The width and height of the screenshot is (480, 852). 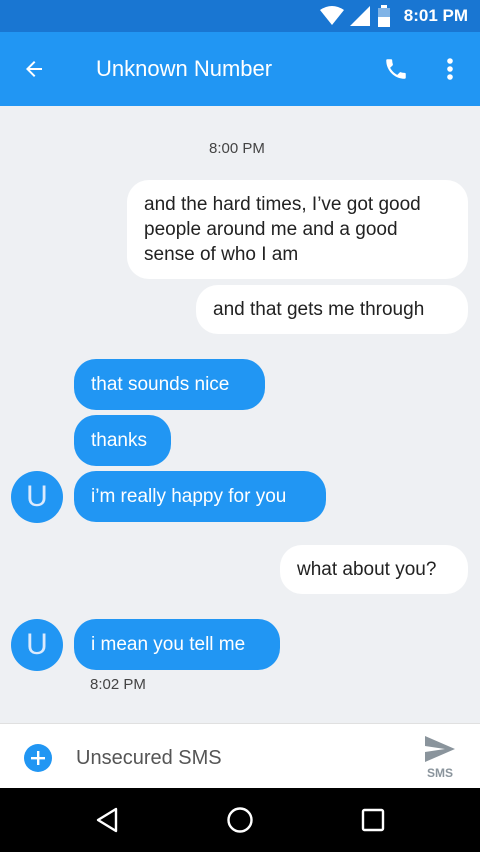 I want to click on send-icon, so click(x=440, y=749).